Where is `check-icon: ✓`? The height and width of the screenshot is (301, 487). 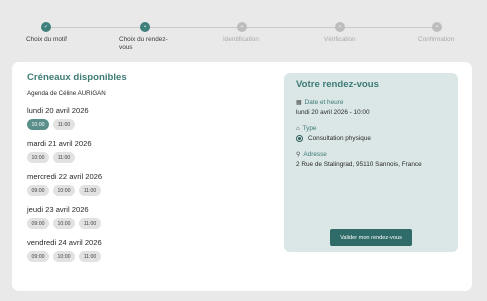
check-icon: ✓ is located at coordinates (46, 27).